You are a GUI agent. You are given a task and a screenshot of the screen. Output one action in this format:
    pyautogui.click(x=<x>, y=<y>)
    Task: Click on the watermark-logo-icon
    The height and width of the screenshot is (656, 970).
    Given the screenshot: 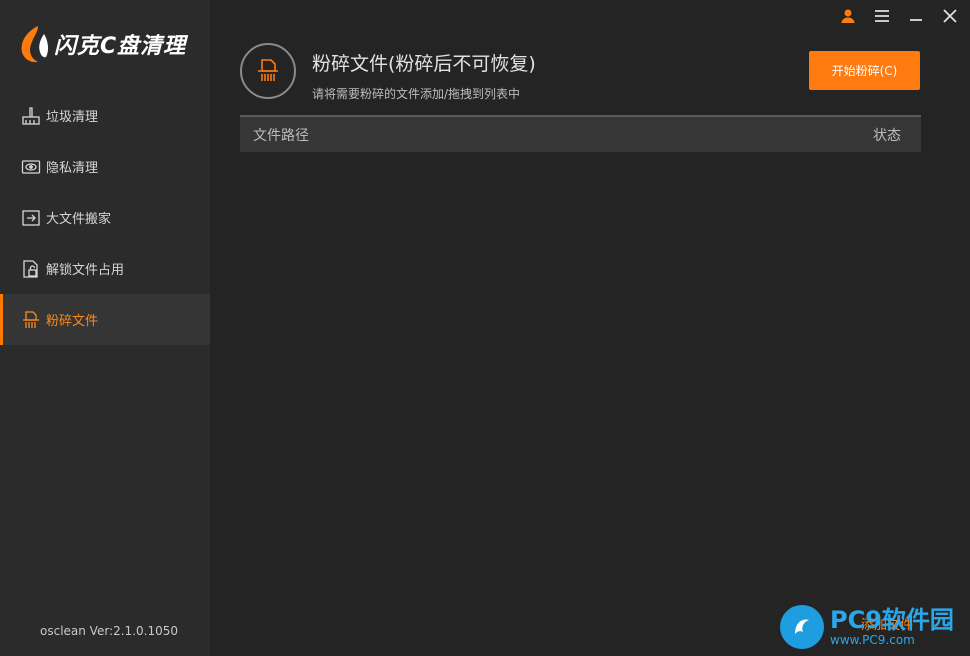 What is the action you would take?
    pyautogui.click(x=802, y=627)
    